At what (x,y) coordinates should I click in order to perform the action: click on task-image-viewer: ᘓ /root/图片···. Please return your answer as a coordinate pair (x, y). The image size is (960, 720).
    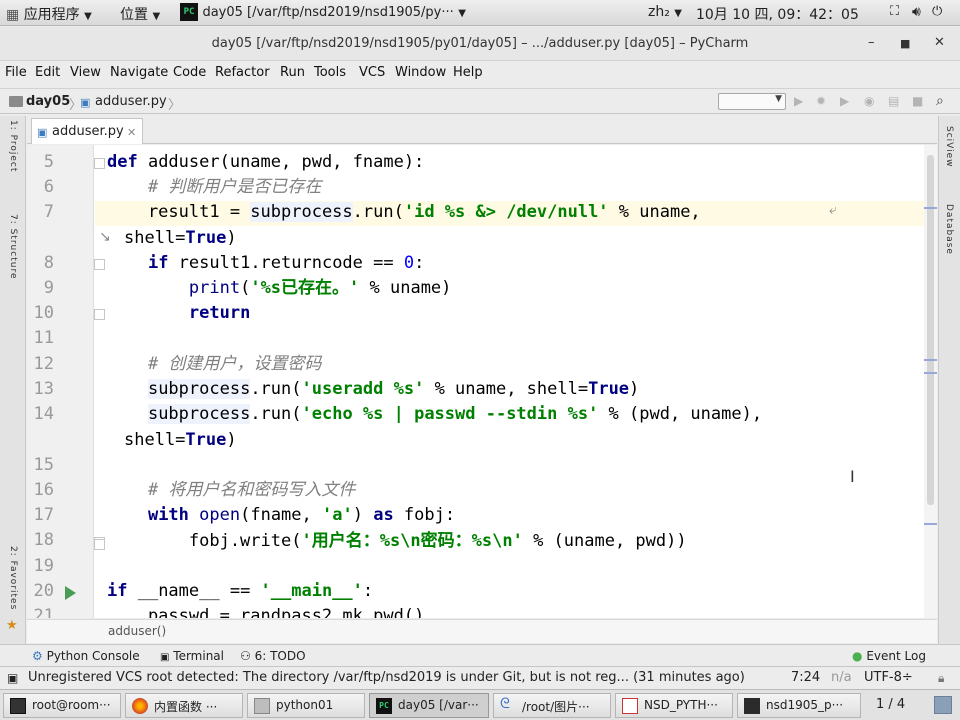
    Looking at the image, I should click on (552, 705).